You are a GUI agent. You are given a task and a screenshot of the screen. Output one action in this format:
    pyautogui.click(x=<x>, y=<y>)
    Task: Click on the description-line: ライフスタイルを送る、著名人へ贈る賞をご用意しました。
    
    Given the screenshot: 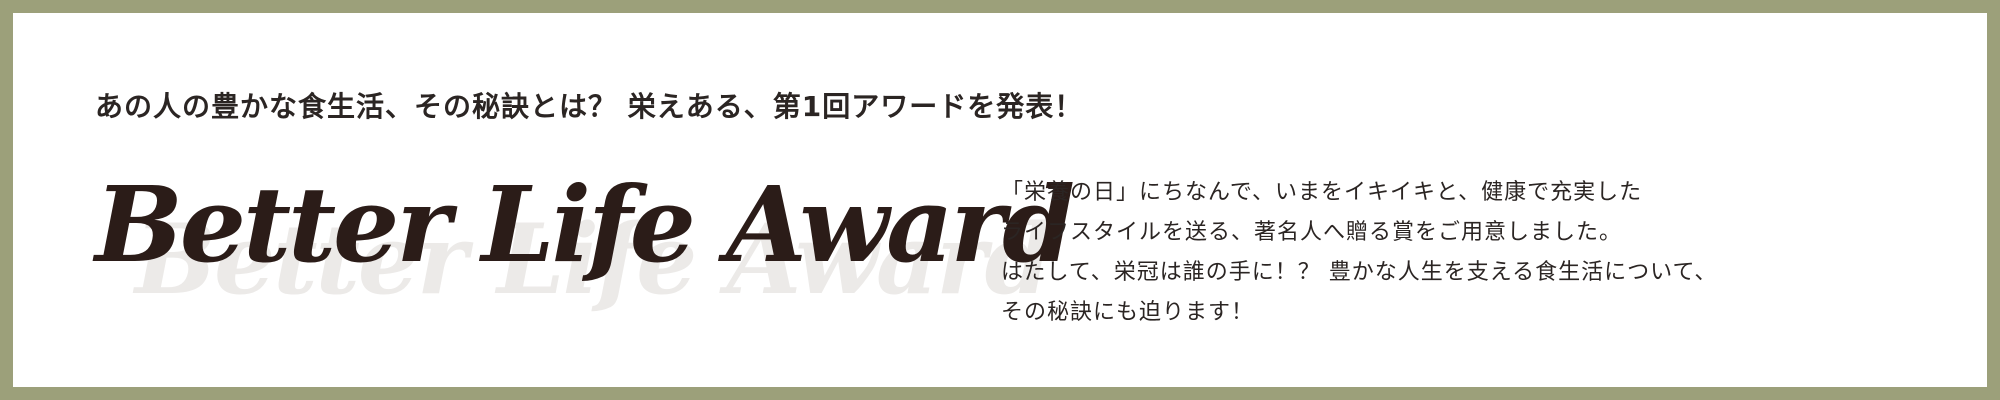 What is the action you would take?
    pyautogui.click(x=1312, y=232)
    